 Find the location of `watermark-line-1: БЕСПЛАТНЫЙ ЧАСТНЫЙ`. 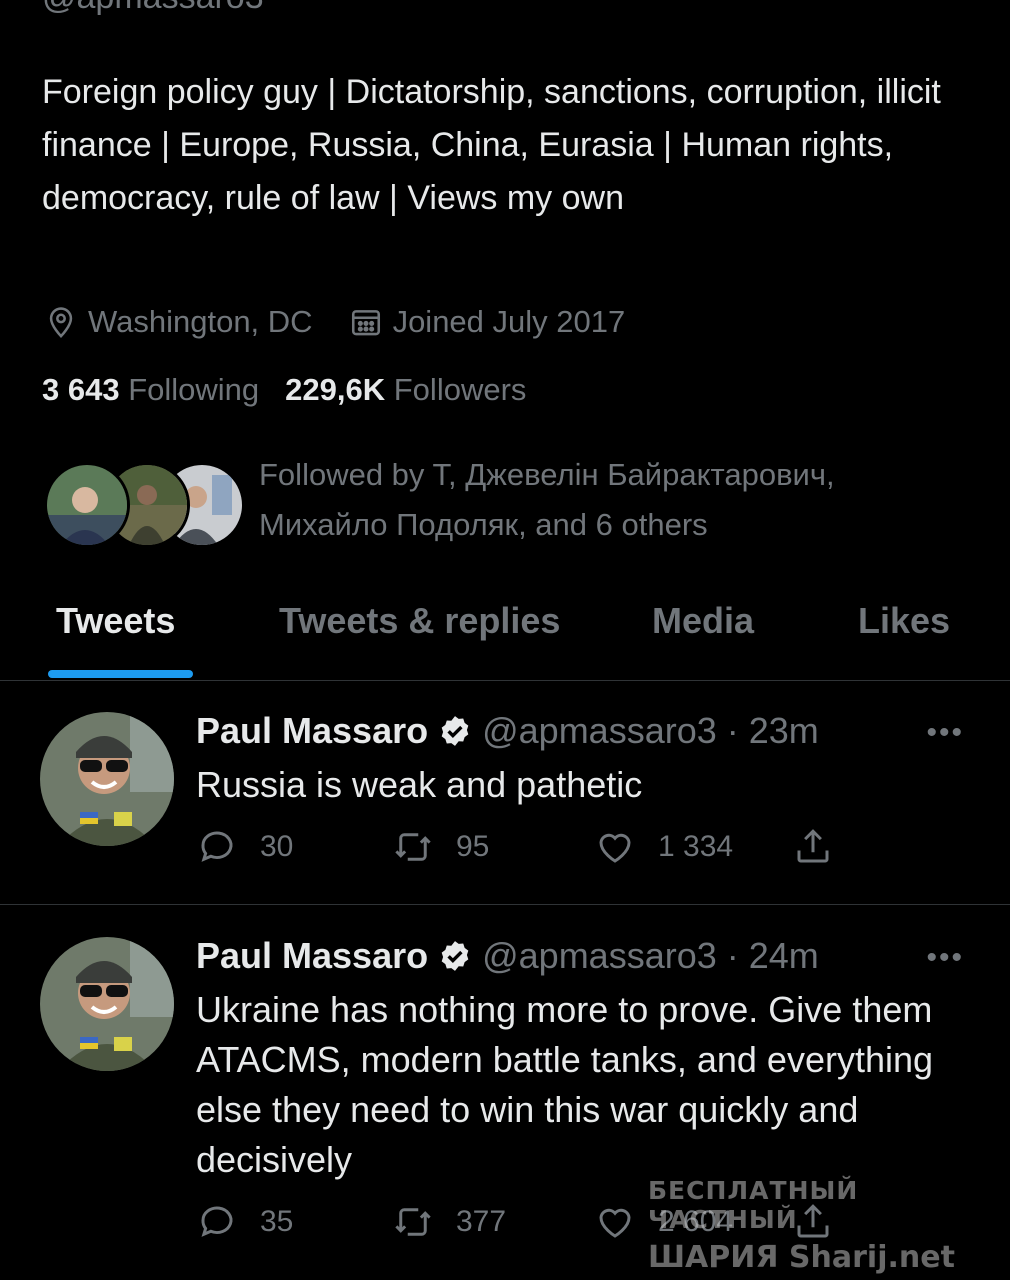

watermark-line-1: БЕСПЛАТНЫЙ ЧАСТНЫЙ is located at coordinates (753, 1205).